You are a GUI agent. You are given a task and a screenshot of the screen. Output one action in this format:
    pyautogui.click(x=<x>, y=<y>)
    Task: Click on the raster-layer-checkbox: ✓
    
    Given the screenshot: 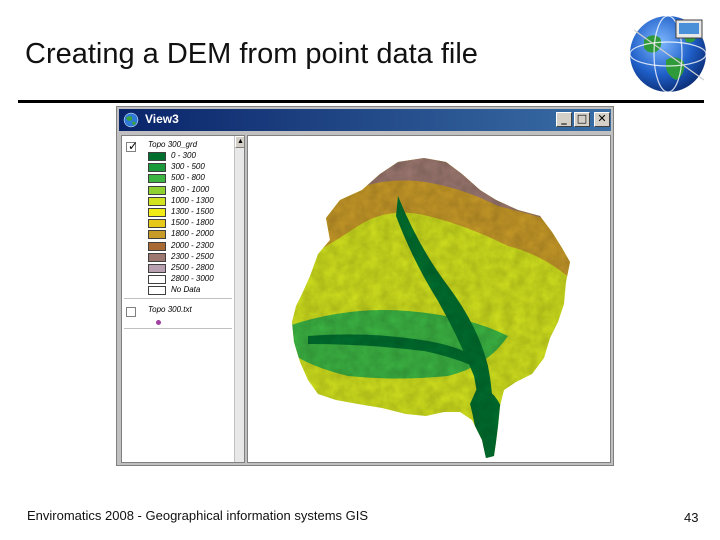 What is the action you would take?
    pyautogui.click(x=132, y=146)
    